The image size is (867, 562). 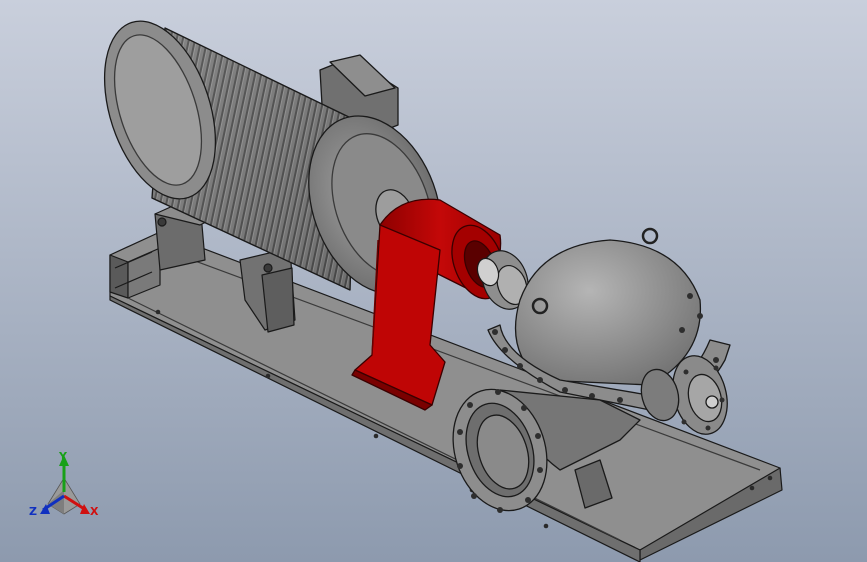 What do you see at coordinates (94, 511) in the screenshot?
I see `triad-x-label: X` at bounding box center [94, 511].